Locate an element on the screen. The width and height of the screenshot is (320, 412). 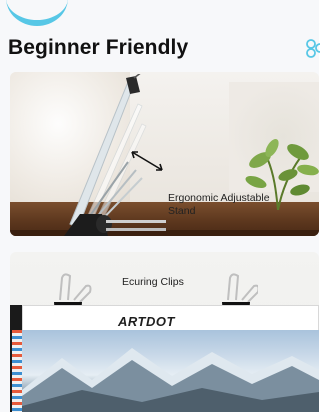
stand-illustration is located at coordinates (115, 155).